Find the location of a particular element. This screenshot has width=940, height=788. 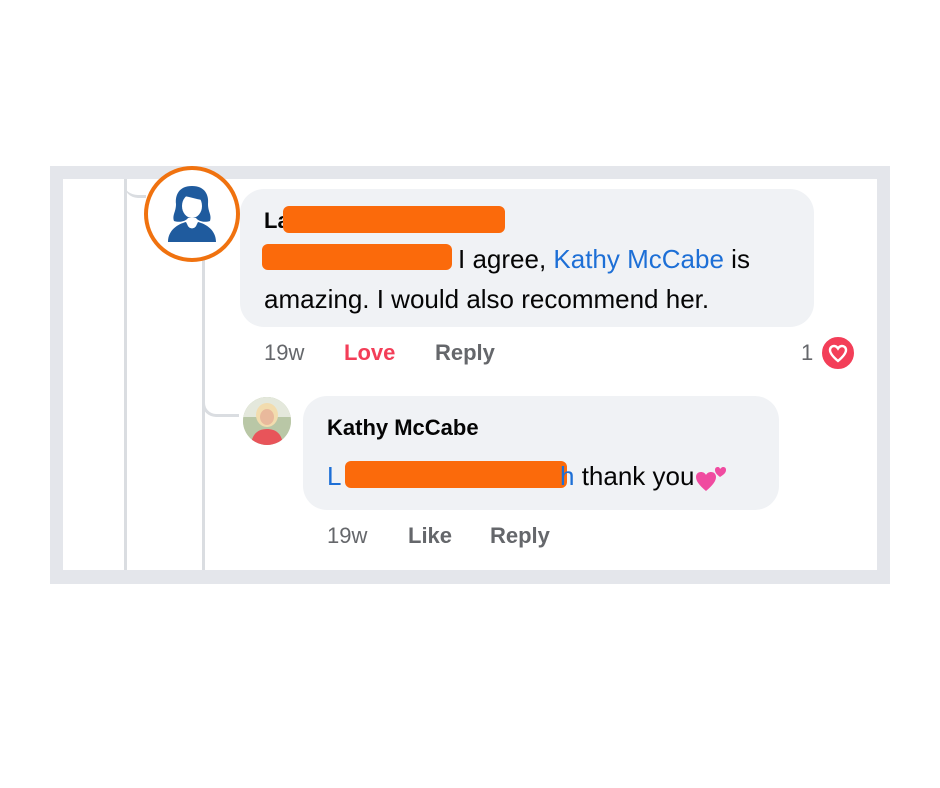

like-button: Like is located at coordinates (430, 536).